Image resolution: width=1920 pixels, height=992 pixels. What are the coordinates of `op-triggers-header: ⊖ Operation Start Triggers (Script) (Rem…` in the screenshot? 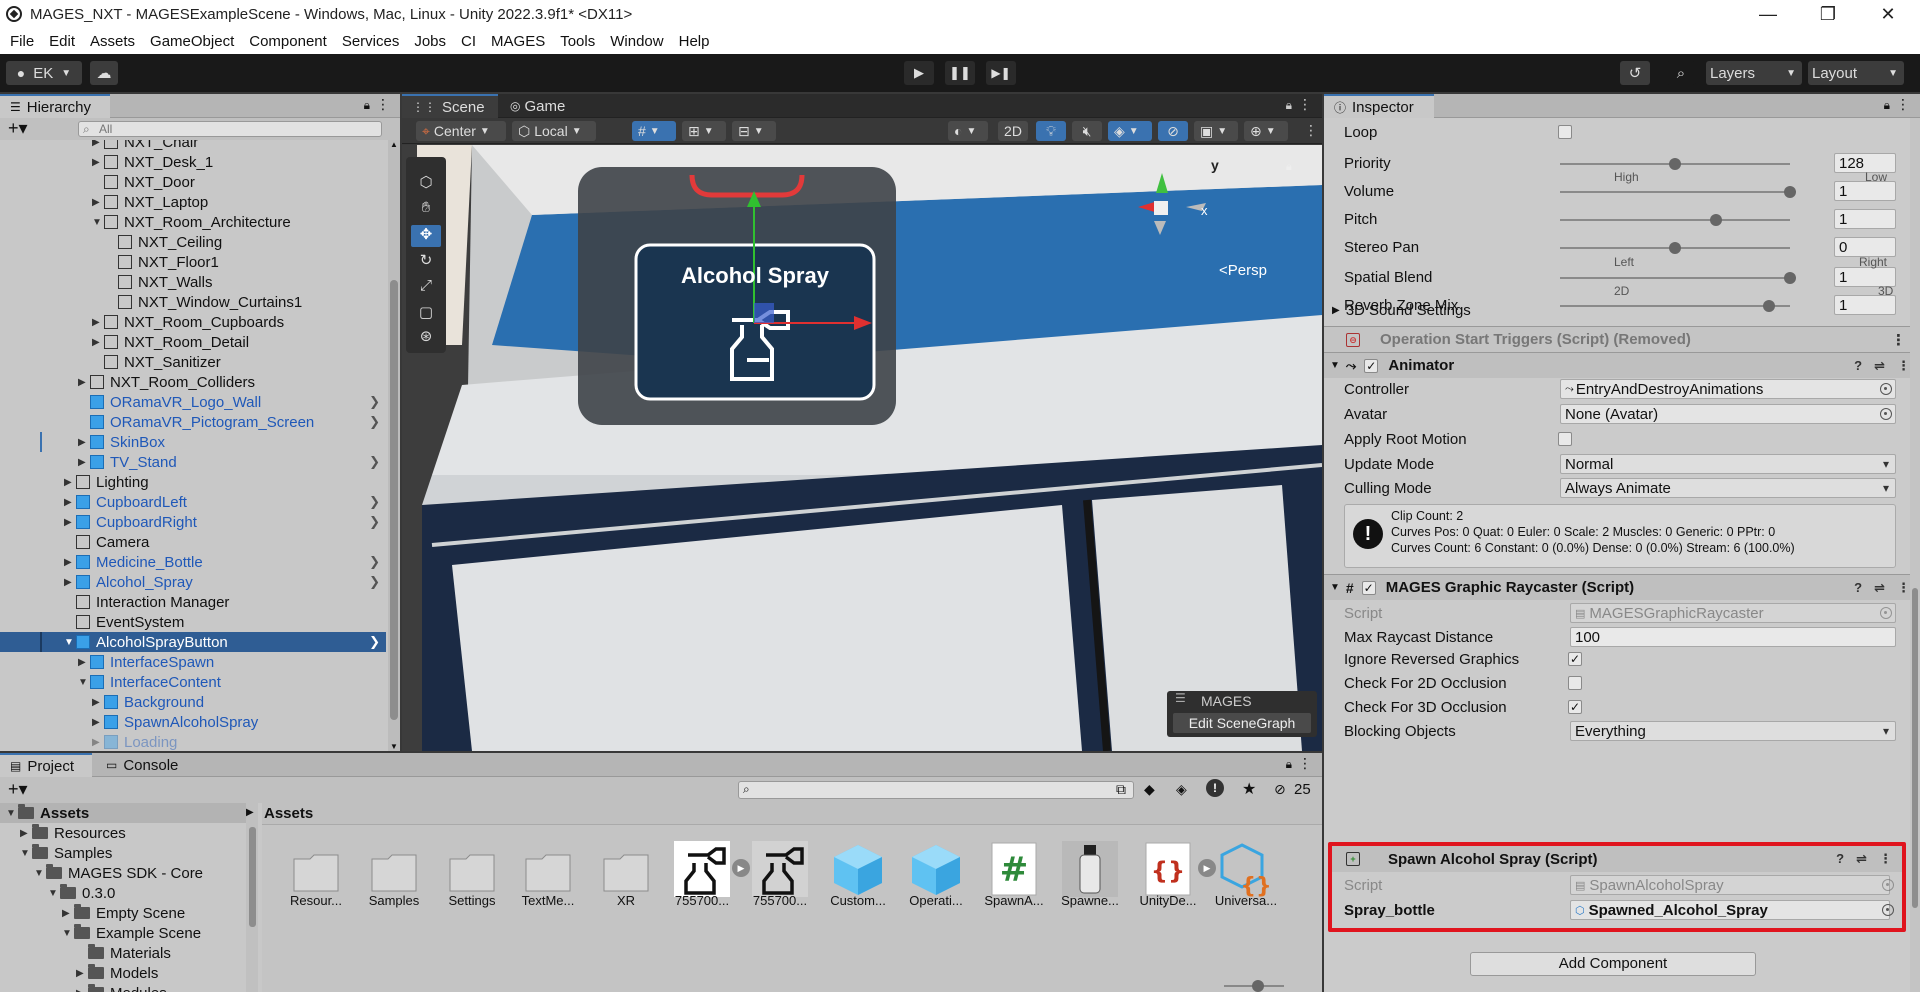 It's located at (1622, 339).